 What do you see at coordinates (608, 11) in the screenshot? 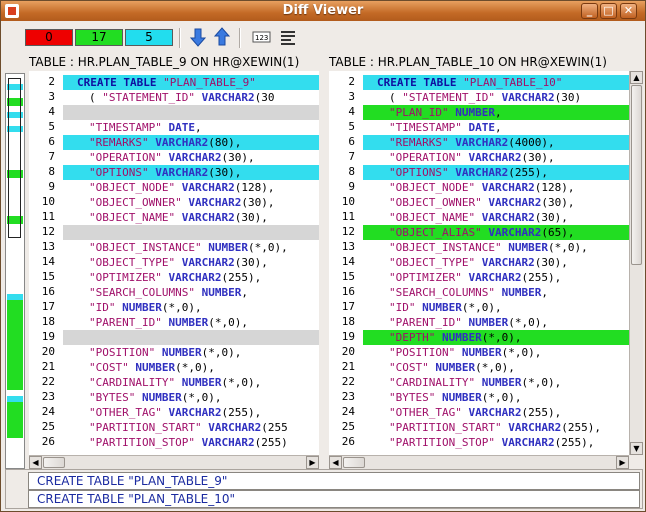
I see `maximize-button: □` at bounding box center [608, 11].